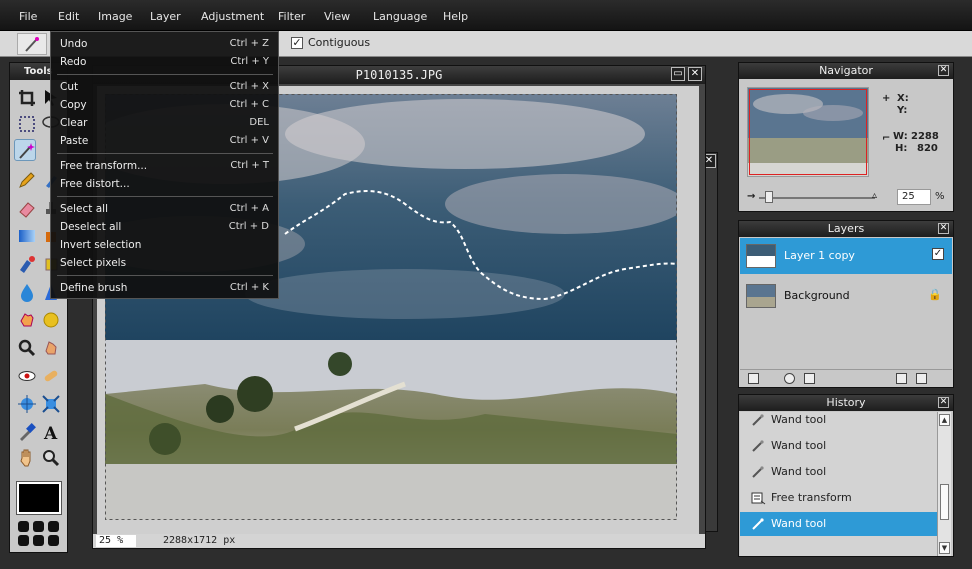 This screenshot has height=569, width=972. What do you see at coordinates (846, 256) in the screenshot?
I see `layer-row: Layer 1 copy ✓` at bounding box center [846, 256].